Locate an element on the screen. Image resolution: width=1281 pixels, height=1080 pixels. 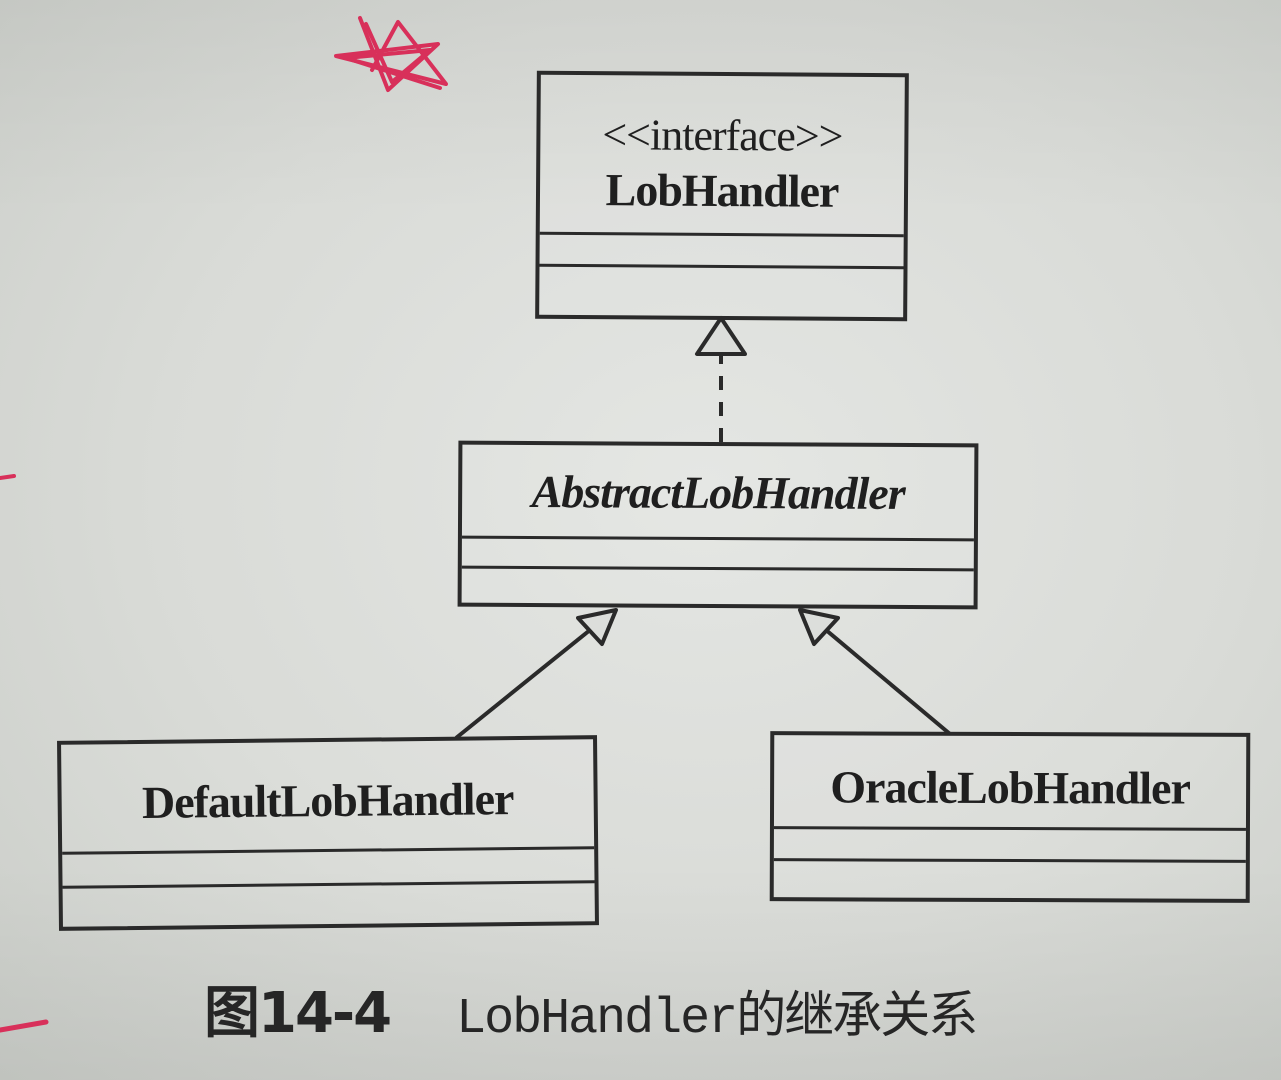
generalization-arrow-default is located at coordinates (536, 674).